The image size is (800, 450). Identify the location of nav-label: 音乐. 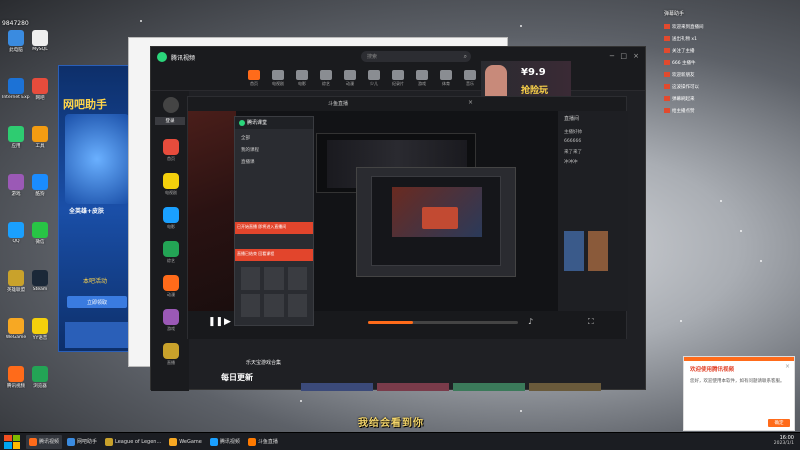
(470, 83).